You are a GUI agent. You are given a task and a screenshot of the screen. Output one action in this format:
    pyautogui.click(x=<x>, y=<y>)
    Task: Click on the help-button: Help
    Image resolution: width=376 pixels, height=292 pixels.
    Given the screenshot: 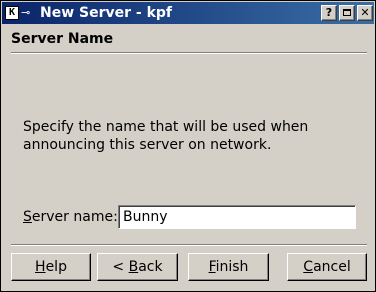 What is the action you would take?
    pyautogui.click(x=51, y=267)
    